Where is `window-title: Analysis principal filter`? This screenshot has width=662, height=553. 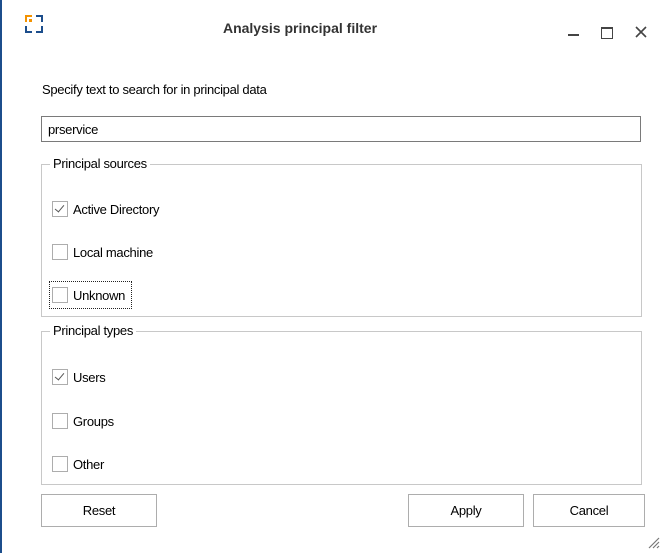
window-title: Analysis principal filter is located at coordinates (300, 28).